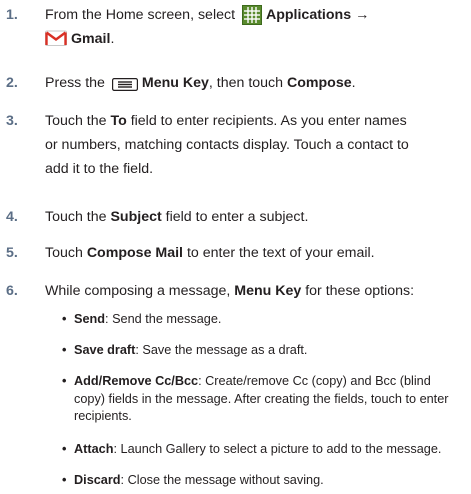  I want to click on applications-label: Applications, so click(308, 15).